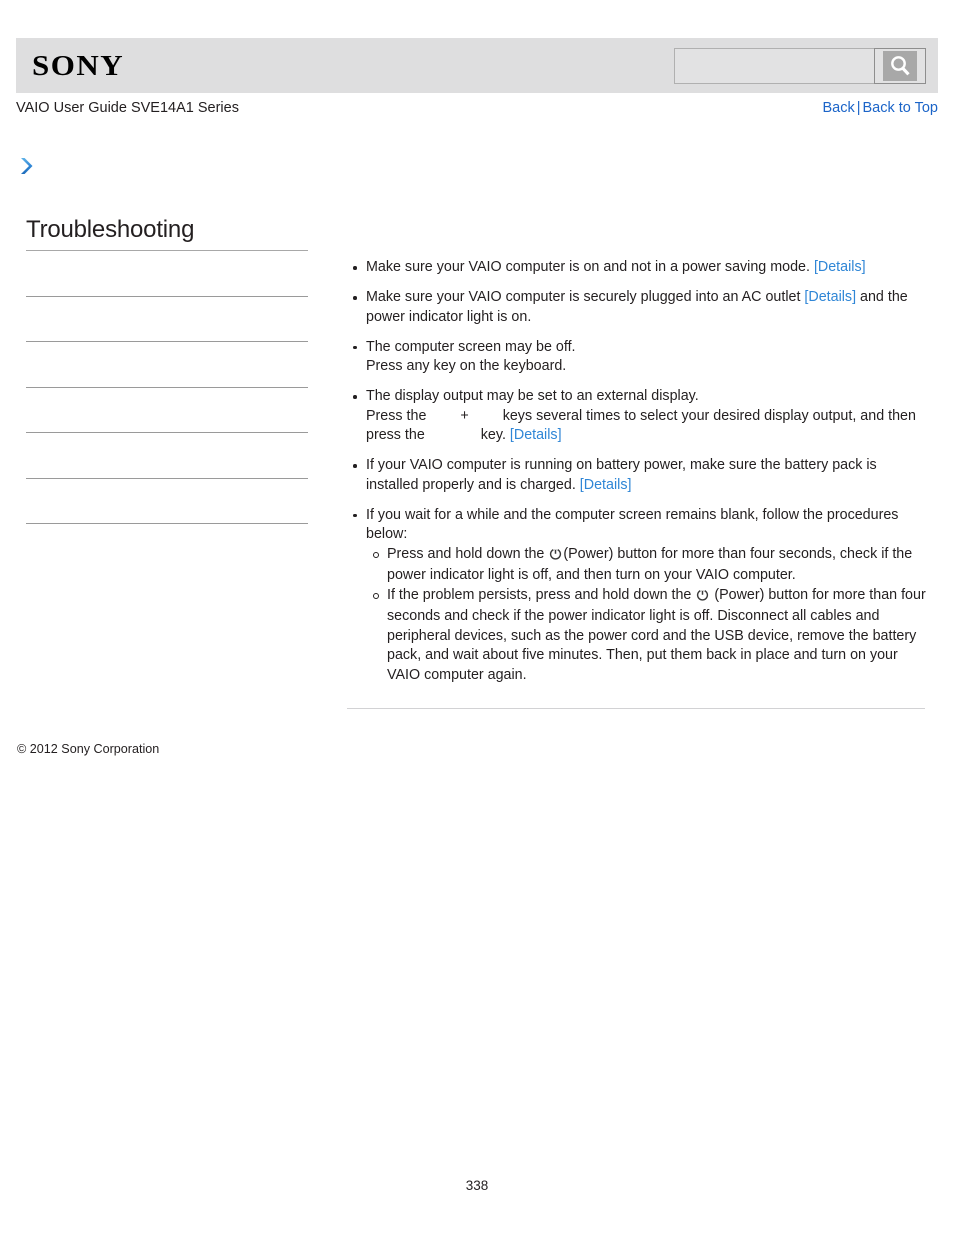 The width and height of the screenshot is (954, 1235). I want to click on sony-logo: SONY, so click(78, 65).